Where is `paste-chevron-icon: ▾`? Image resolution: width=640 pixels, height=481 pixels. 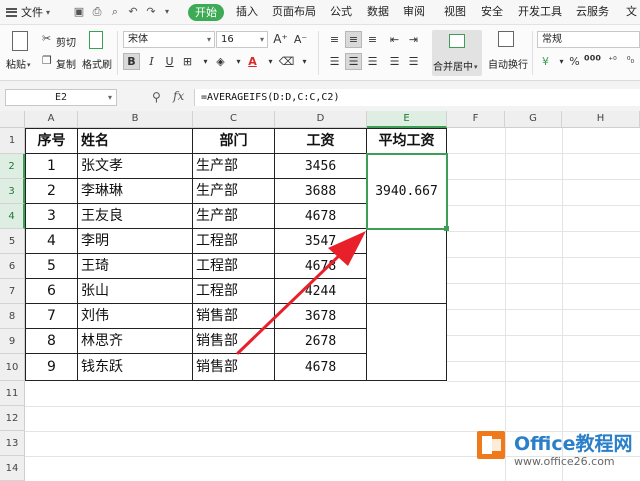 paste-chevron-icon: ▾ is located at coordinates (29, 65).